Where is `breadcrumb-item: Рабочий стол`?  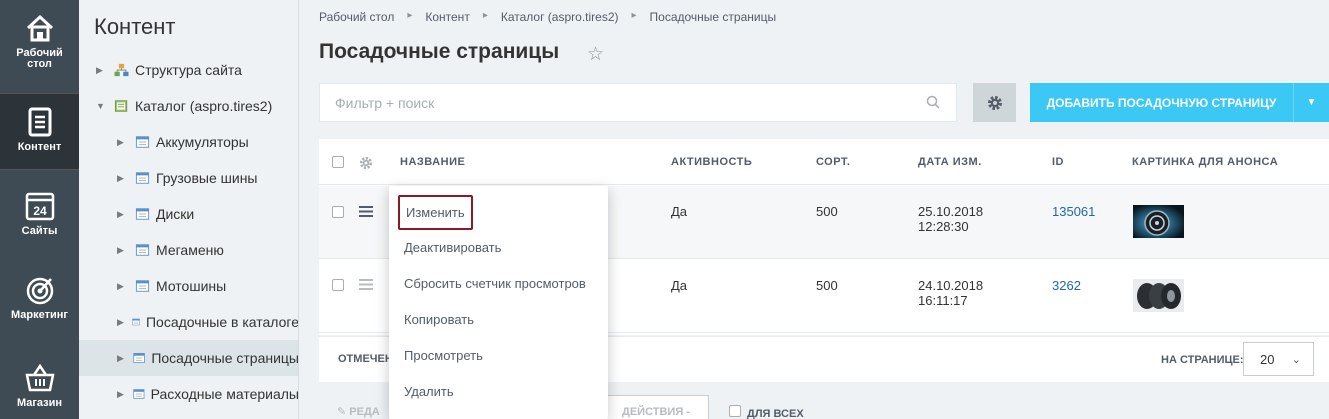
breadcrumb-item: Рабочий стол is located at coordinates (356, 17).